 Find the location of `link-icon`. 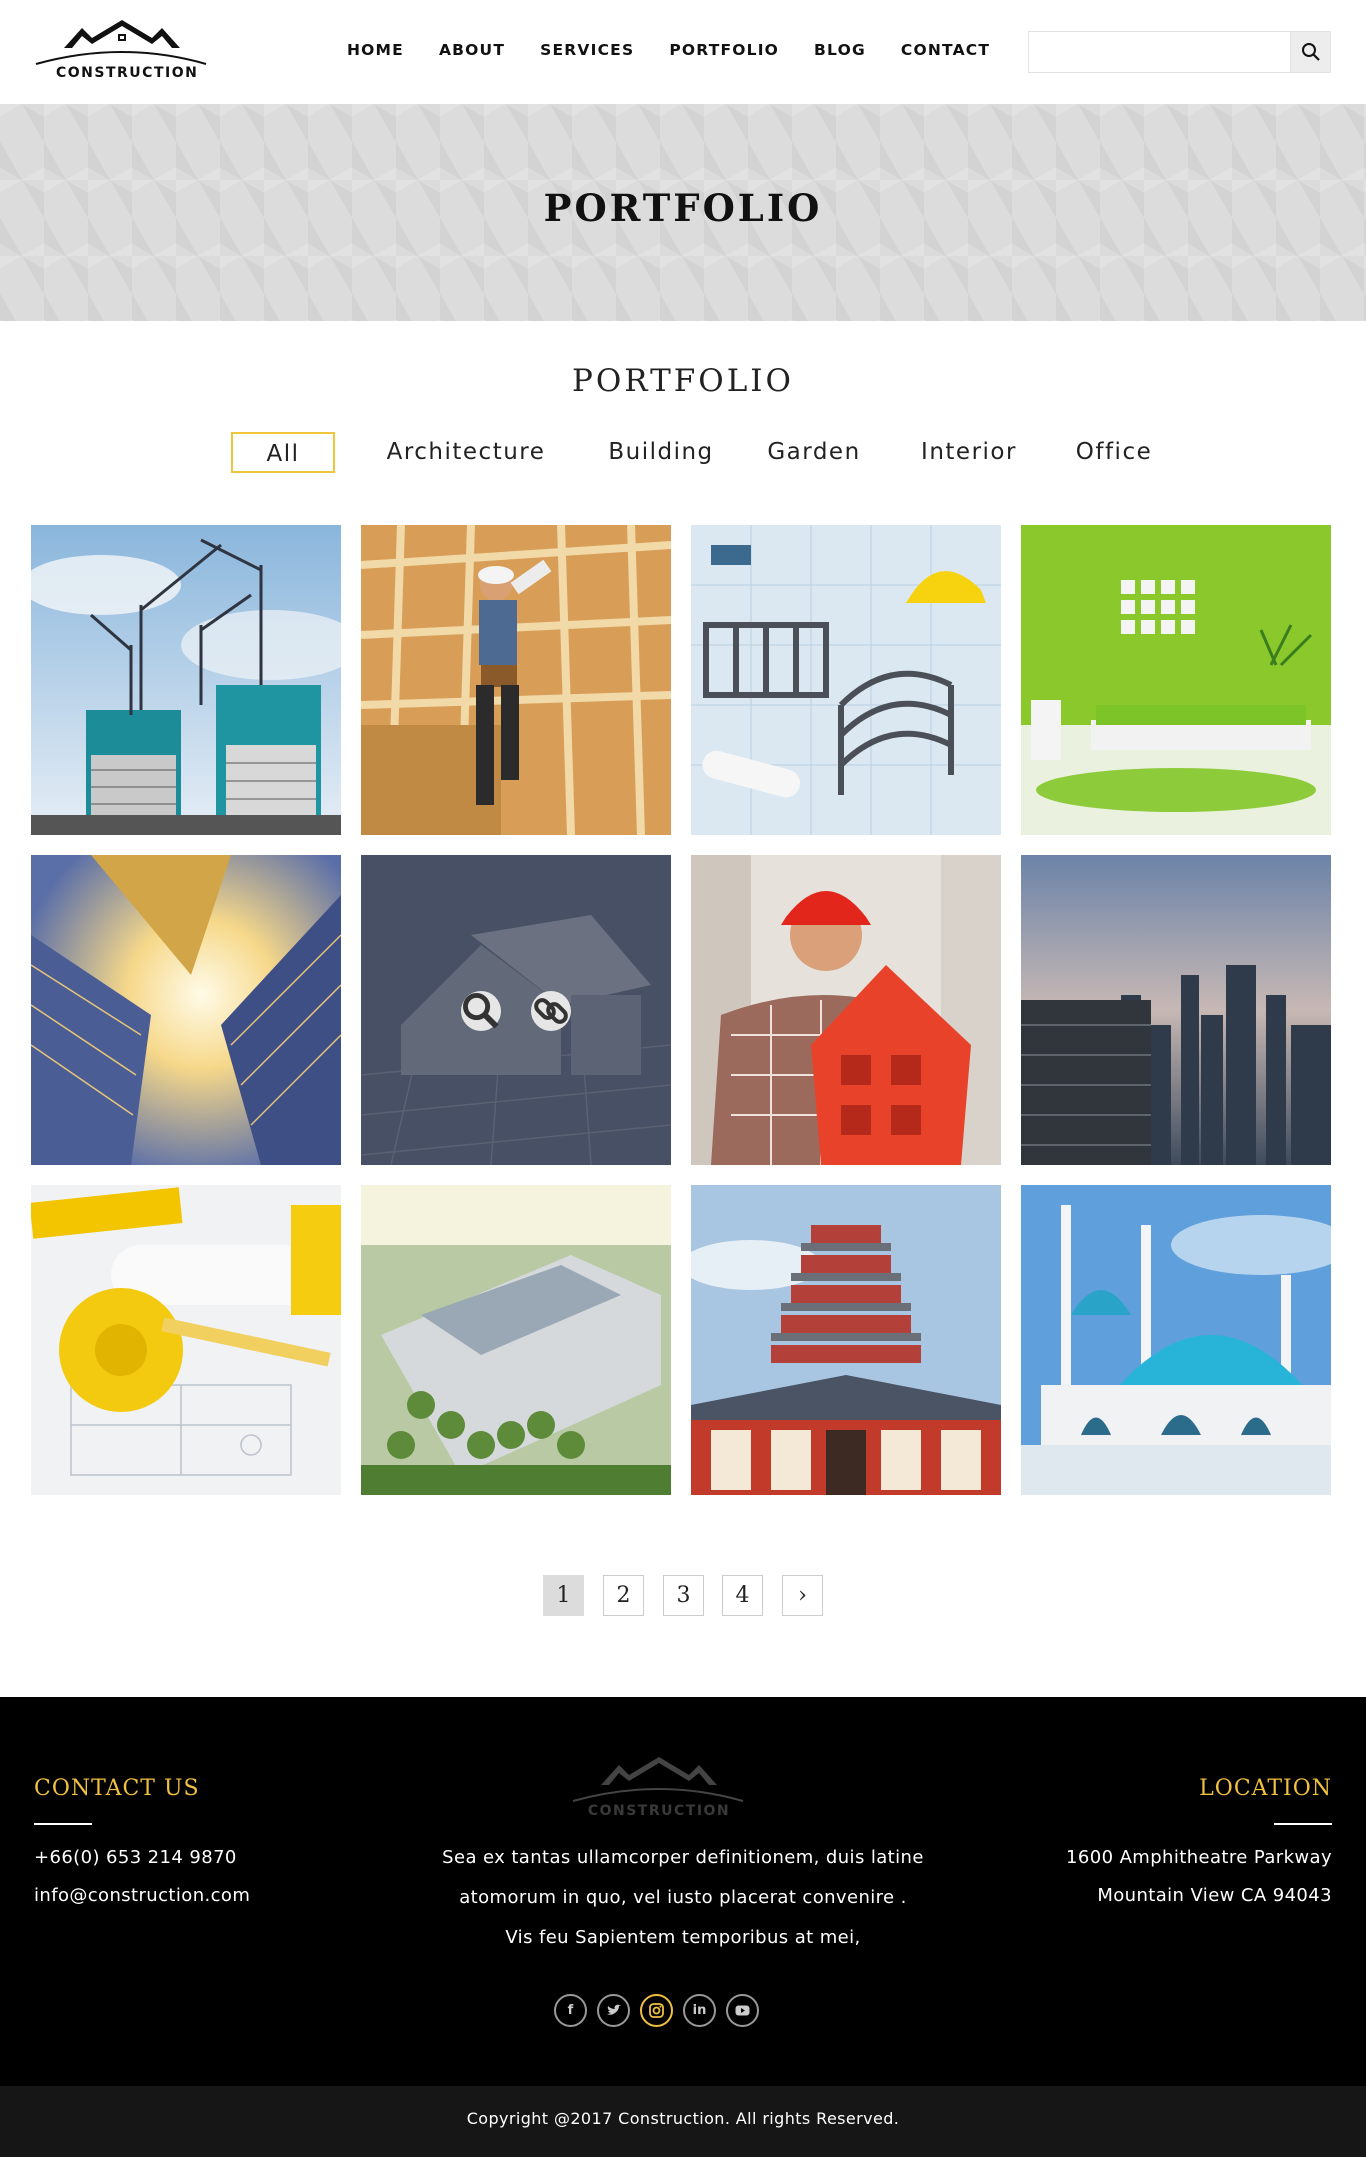

link-icon is located at coordinates (551, 1011).